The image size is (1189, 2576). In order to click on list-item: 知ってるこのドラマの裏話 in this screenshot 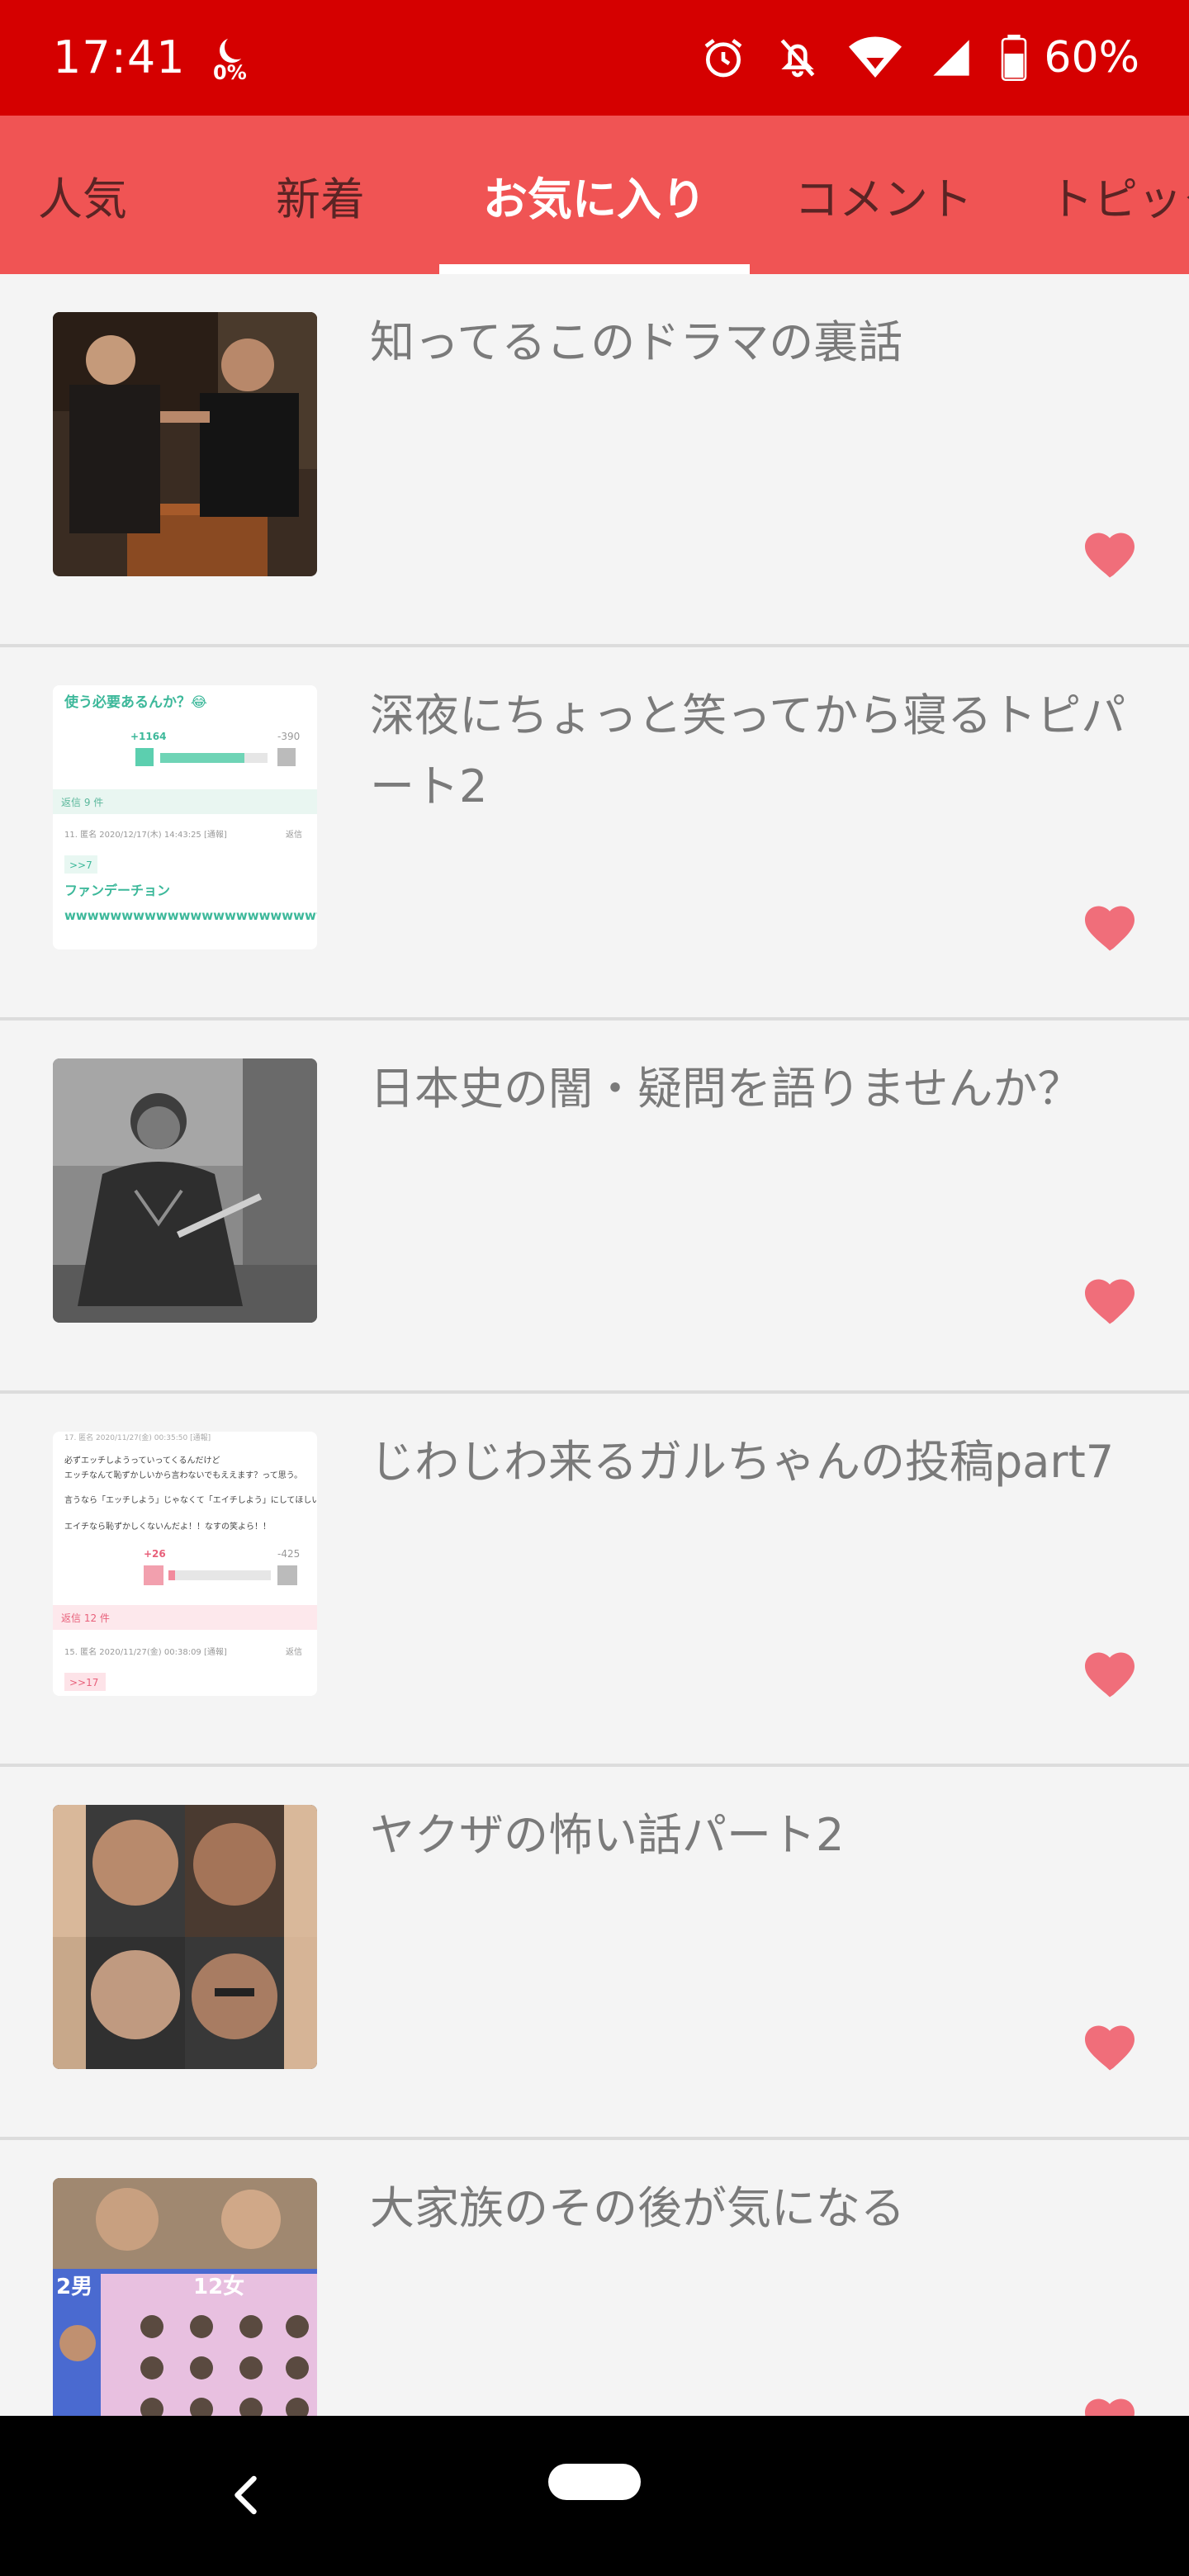, I will do `click(594, 460)`.